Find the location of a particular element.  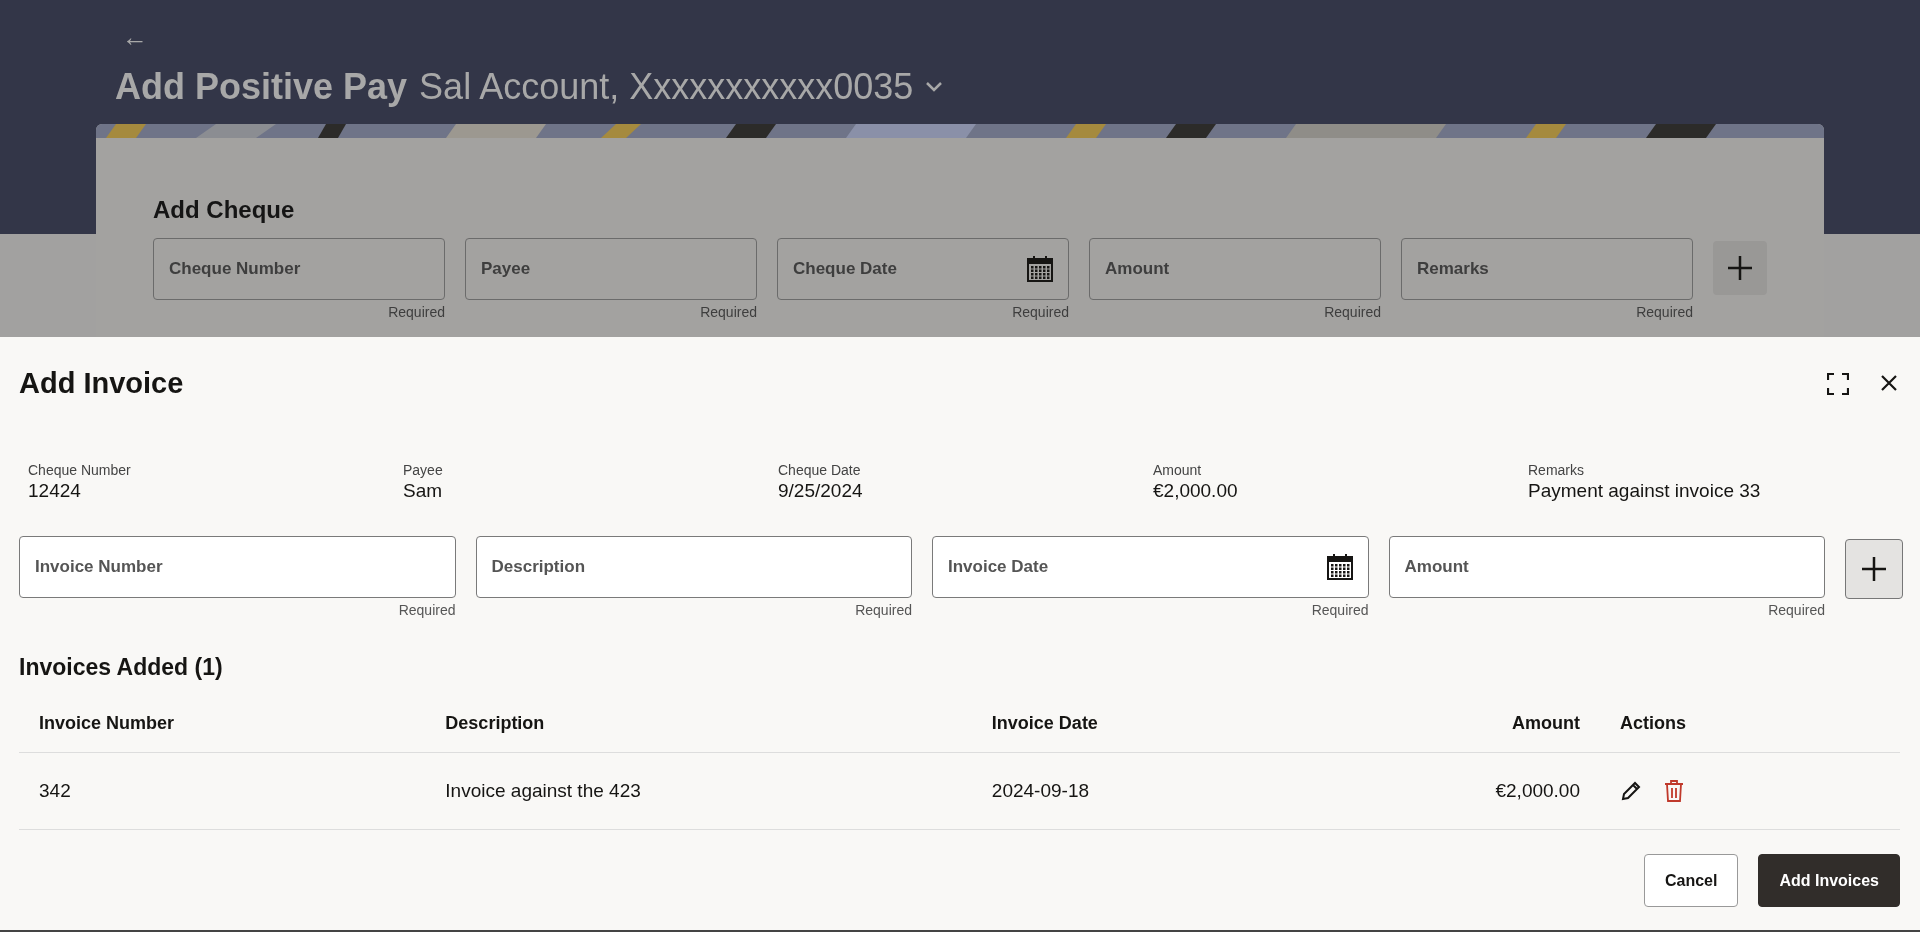

table-title: Invoices Added (1) is located at coordinates (121, 667).